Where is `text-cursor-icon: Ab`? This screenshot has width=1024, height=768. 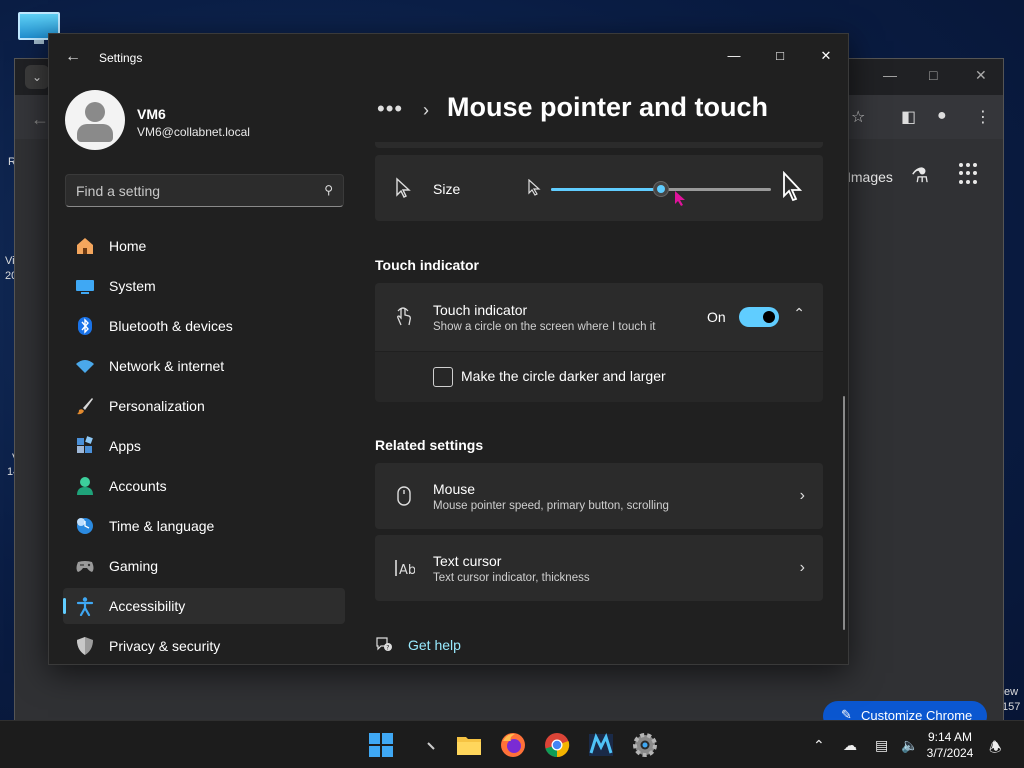 text-cursor-icon: Ab is located at coordinates (405, 569).